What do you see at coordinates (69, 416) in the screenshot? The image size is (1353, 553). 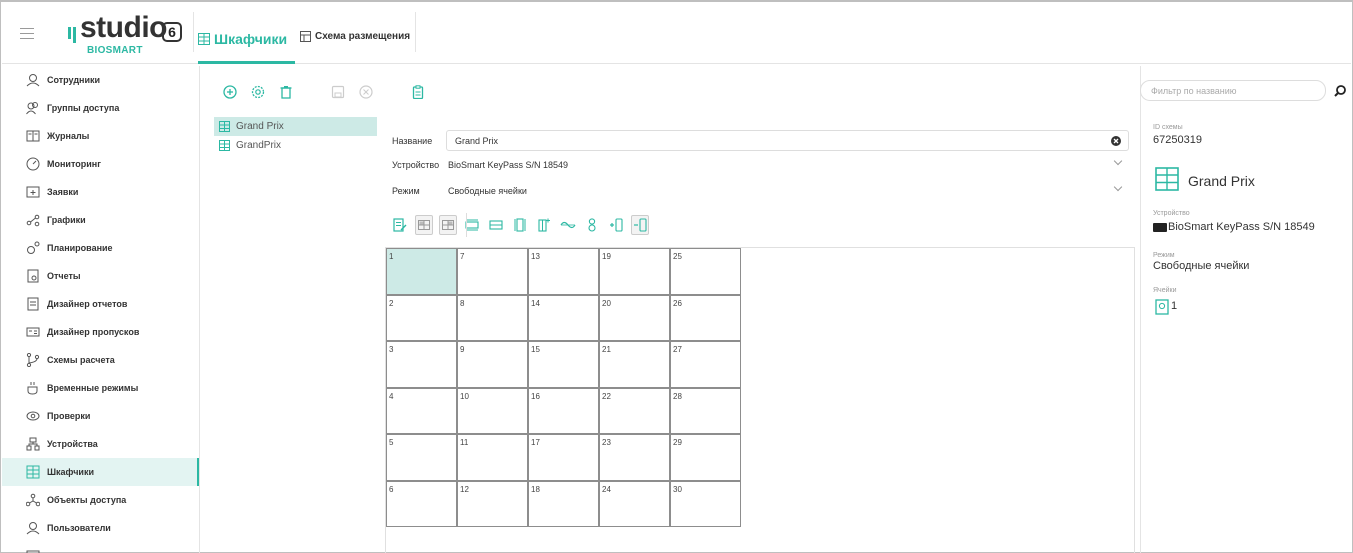 I see `sidebar-item-label: Проверки` at bounding box center [69, 416].